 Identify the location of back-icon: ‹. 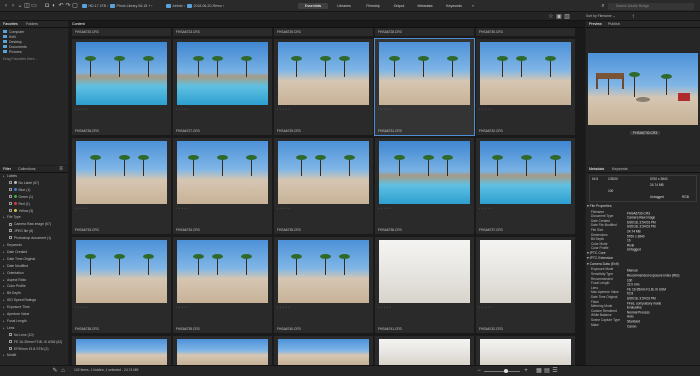
(6, 6).